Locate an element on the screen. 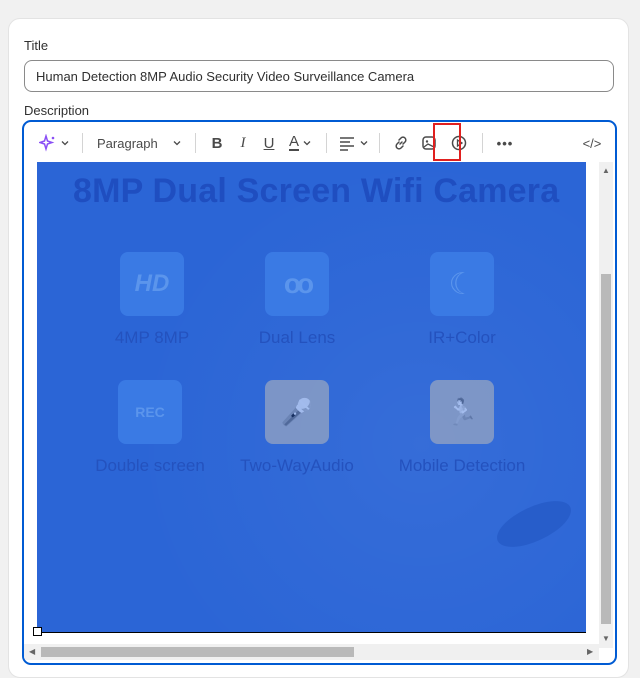  italic-button: I is located at coordinates (243, 143).